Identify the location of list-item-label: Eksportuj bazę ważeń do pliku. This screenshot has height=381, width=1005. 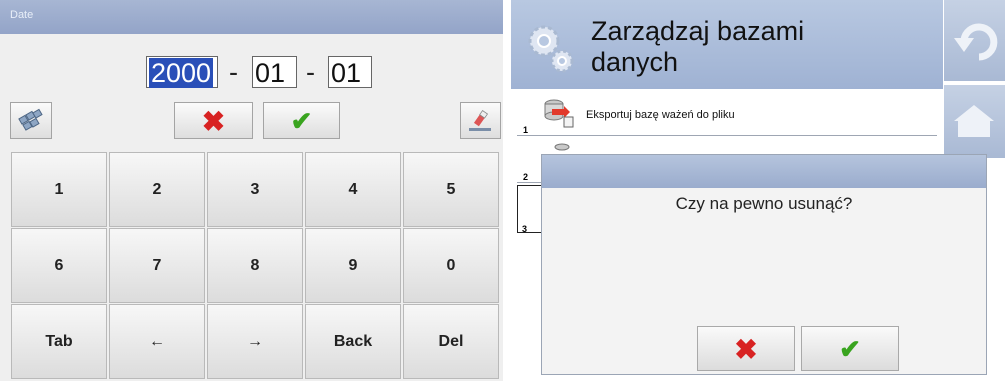
(660, 115).